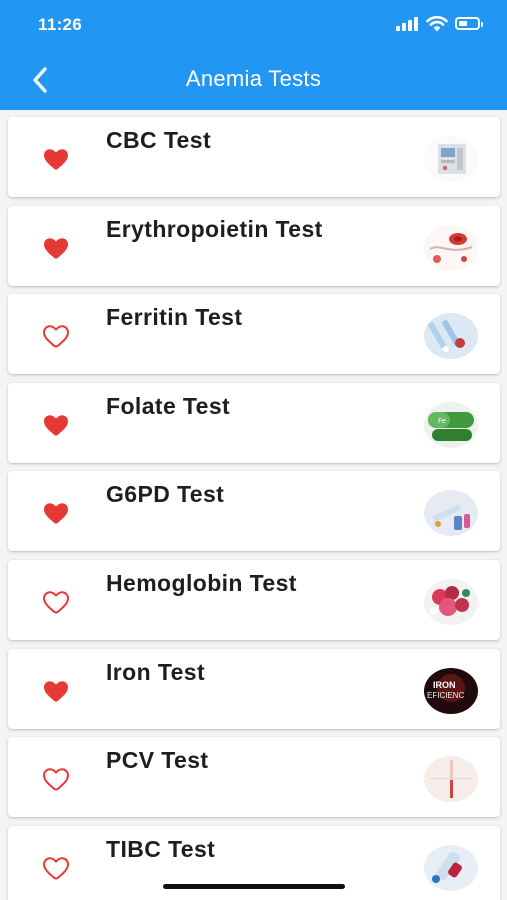 The height and width of the screenshot is (900, 507). I want to click on iron-deficiency-poster-image: IRONEFICIENC, so click(451, 690).